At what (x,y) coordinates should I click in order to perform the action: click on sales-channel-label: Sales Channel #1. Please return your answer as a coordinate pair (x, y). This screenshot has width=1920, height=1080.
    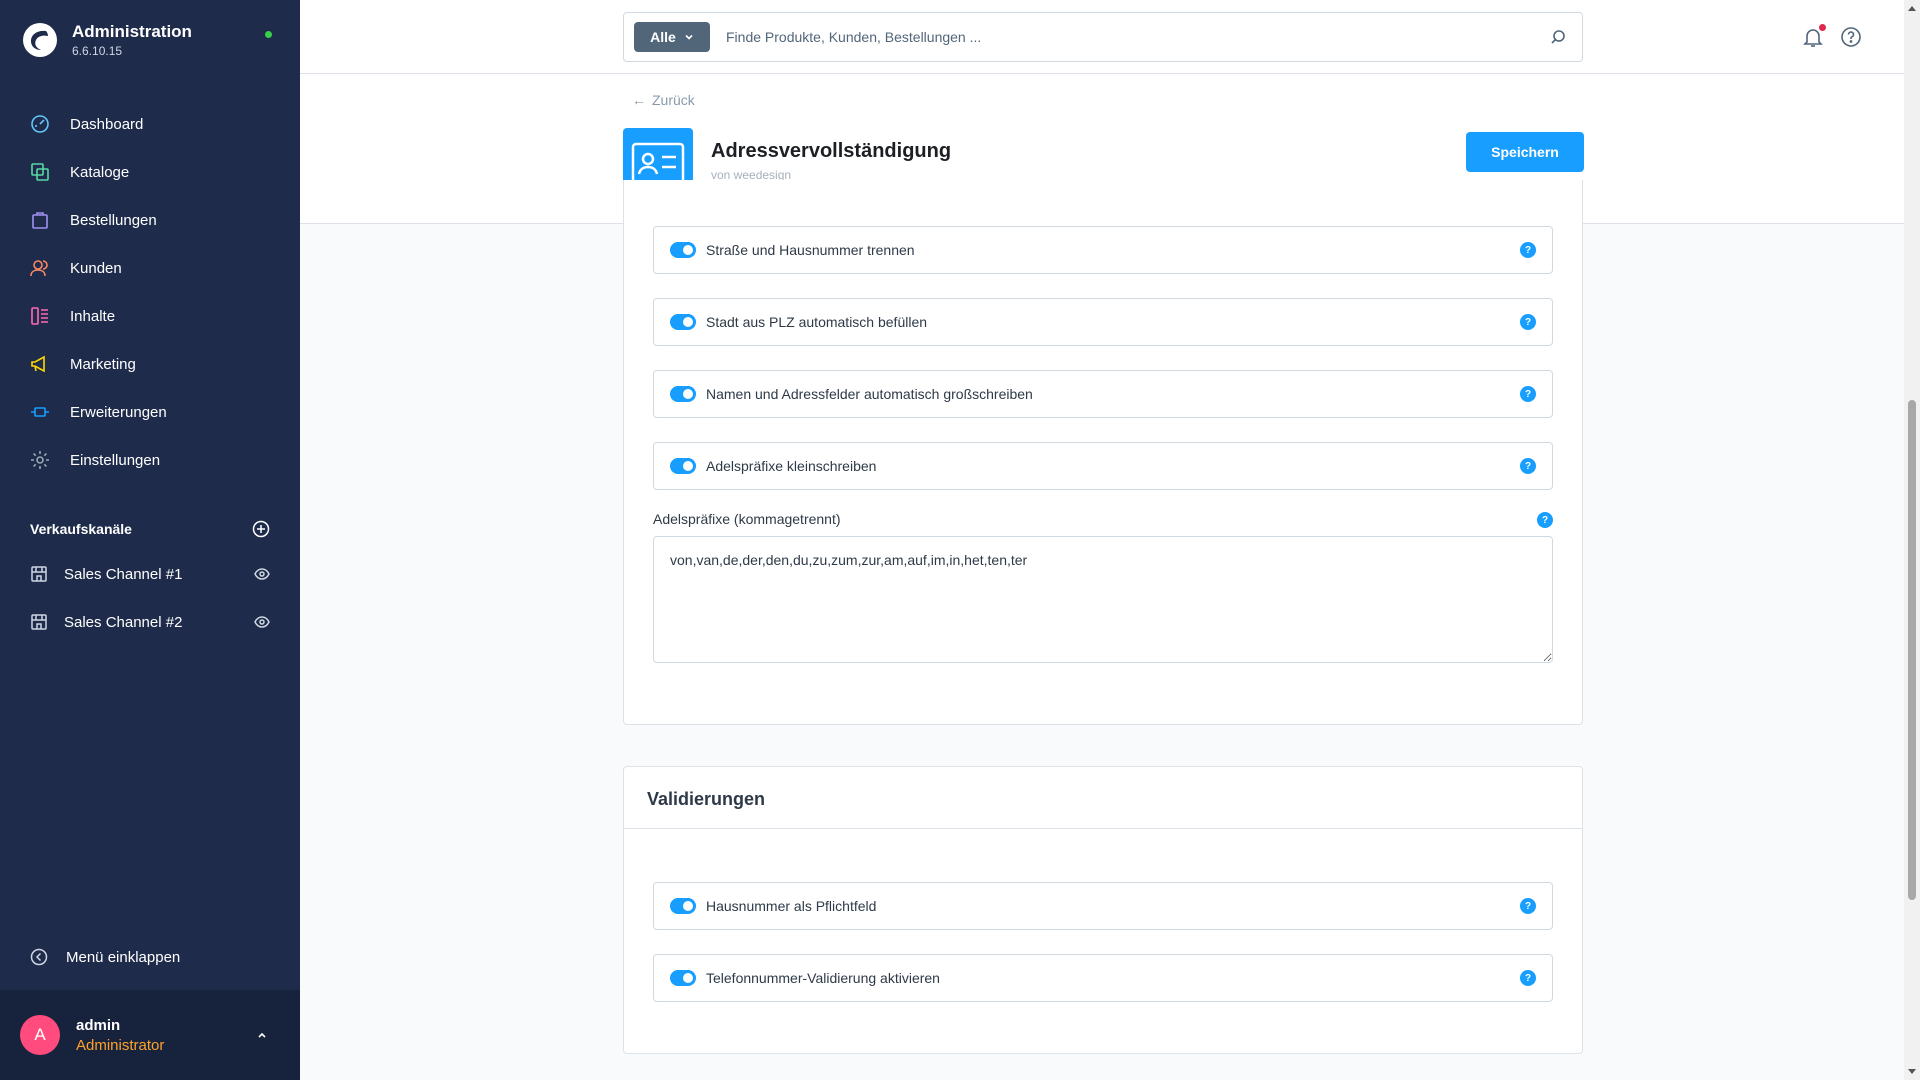
    Looking at the image, I should click on (123, 574).